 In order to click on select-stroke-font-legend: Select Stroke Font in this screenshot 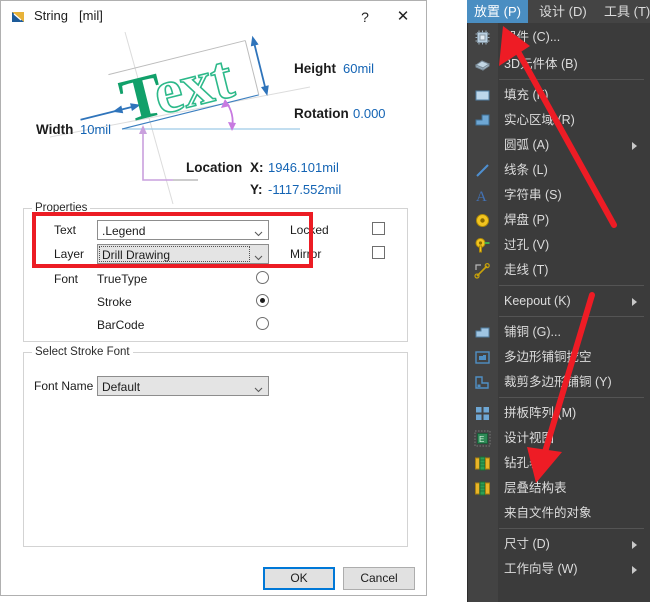, I will do `click(82, 352)`.